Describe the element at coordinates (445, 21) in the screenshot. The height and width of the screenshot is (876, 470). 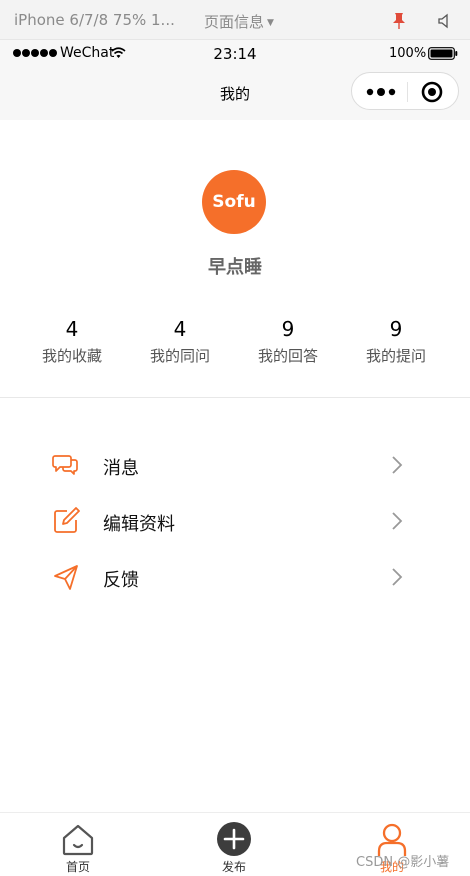
I see `speaker-icon` at that location.